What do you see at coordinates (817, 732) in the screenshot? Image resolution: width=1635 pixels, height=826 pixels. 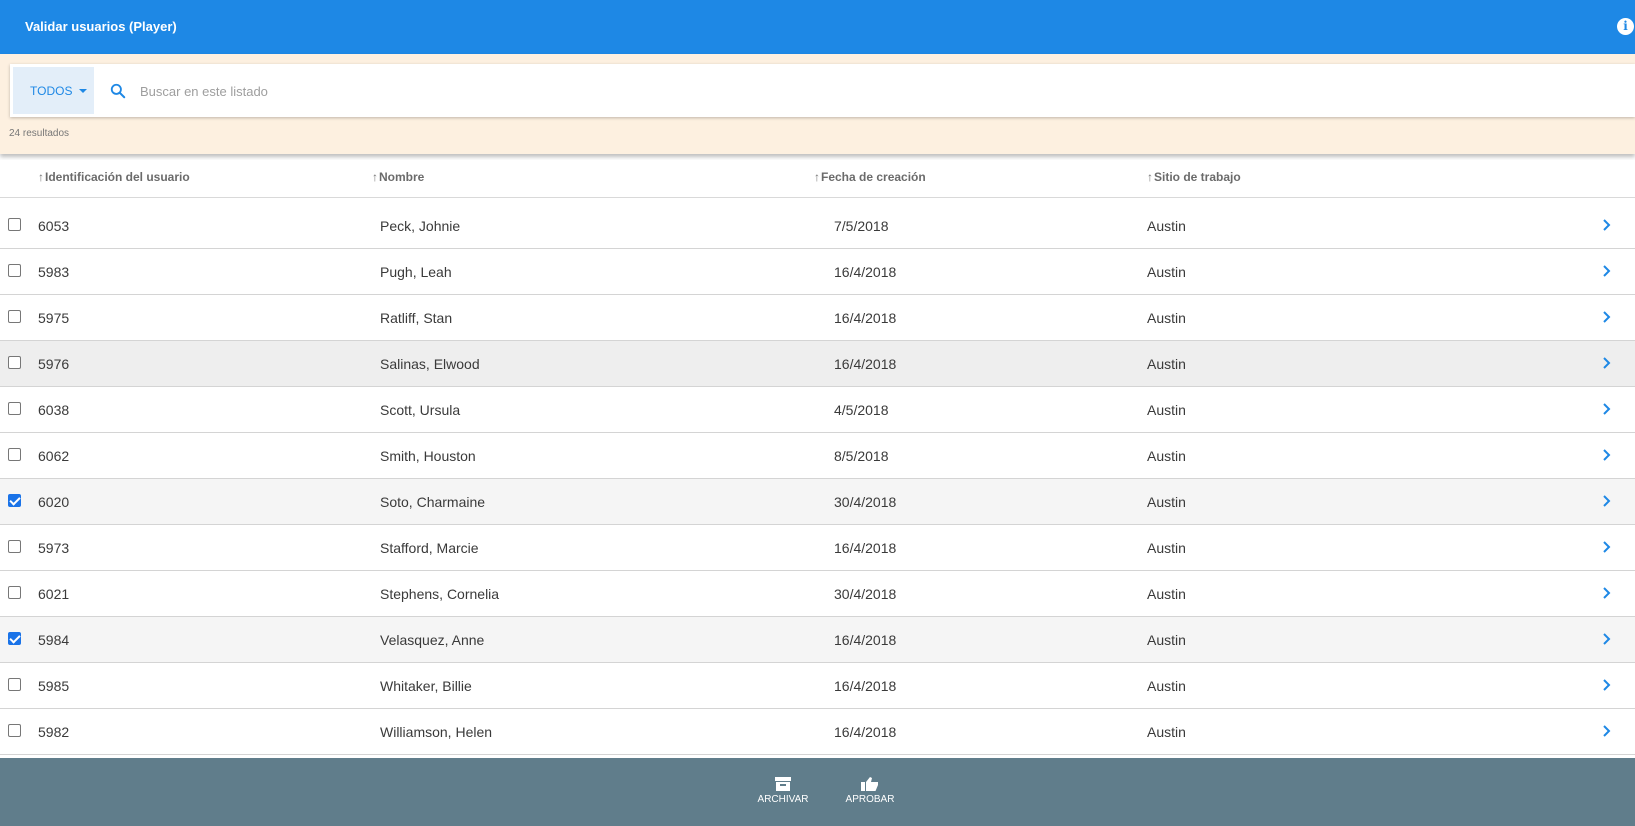 I see `table-row: 5982 Williamson, Helen 16/4/2018 Austin` at bounding box center [817, 732].